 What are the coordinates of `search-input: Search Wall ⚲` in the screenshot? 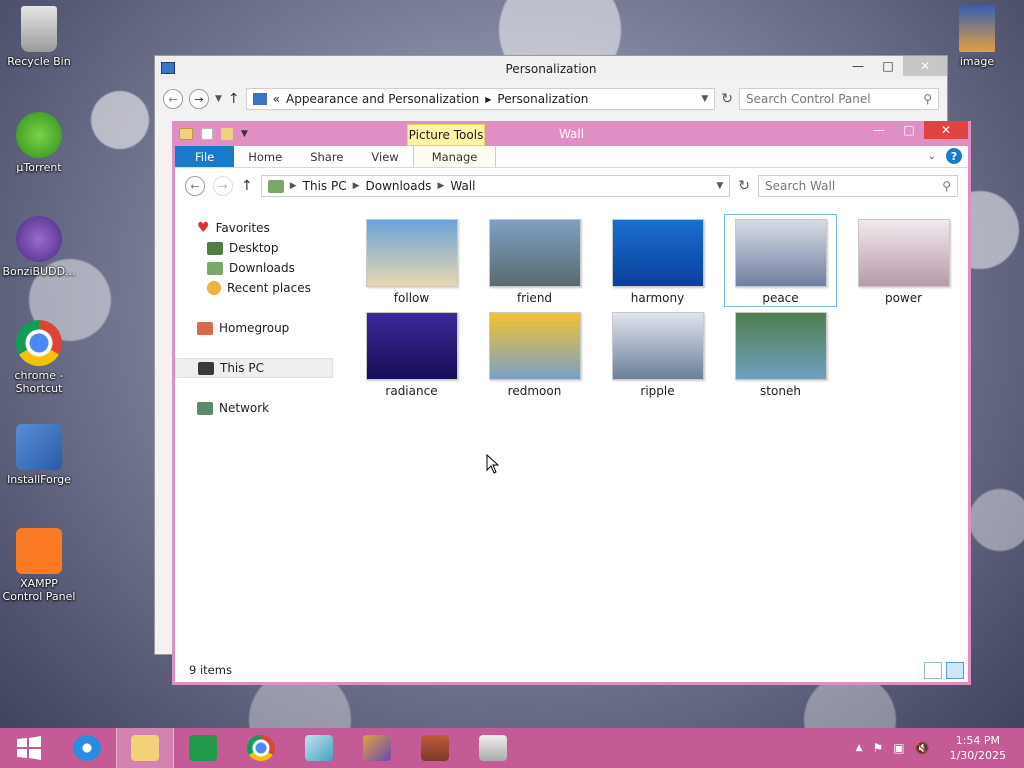 It's located at (858, 186).